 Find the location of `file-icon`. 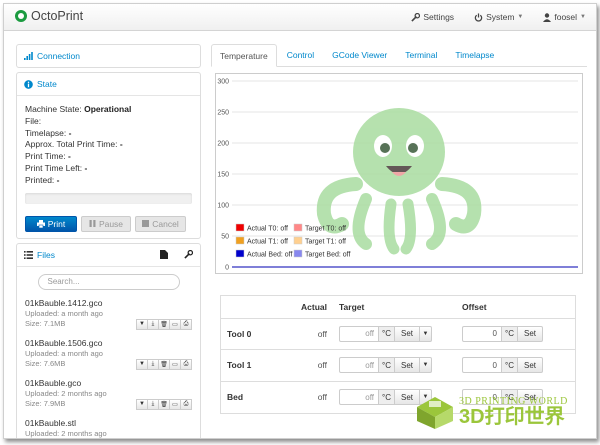

file-icon is located at coordinates (164, 255).